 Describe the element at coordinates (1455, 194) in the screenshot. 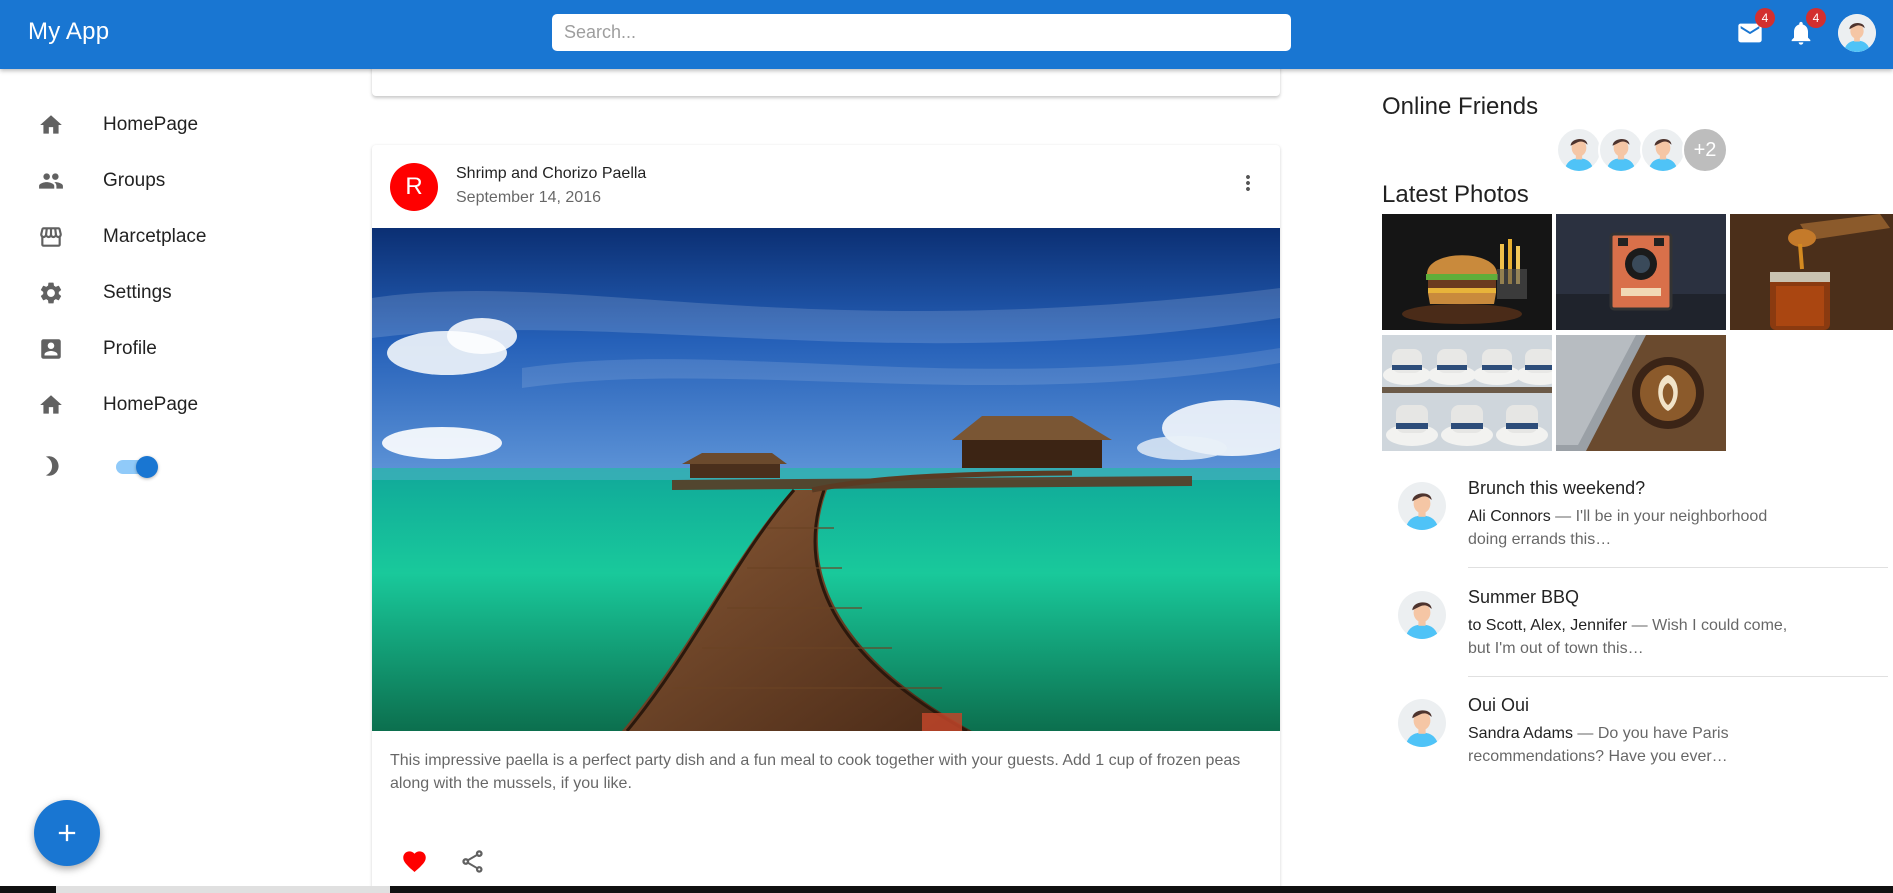

I see `latest-photos-title: Latest Photos` at that location.